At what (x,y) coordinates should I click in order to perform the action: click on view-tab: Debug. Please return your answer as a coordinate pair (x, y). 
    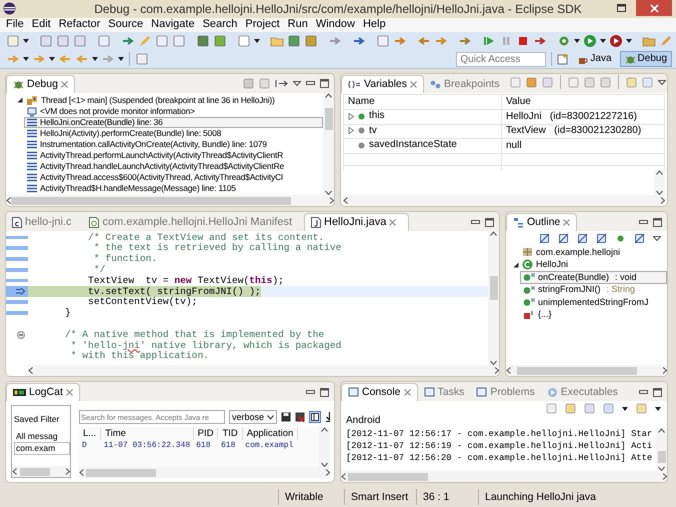
    Looking at the image, I should click on (40, 84).